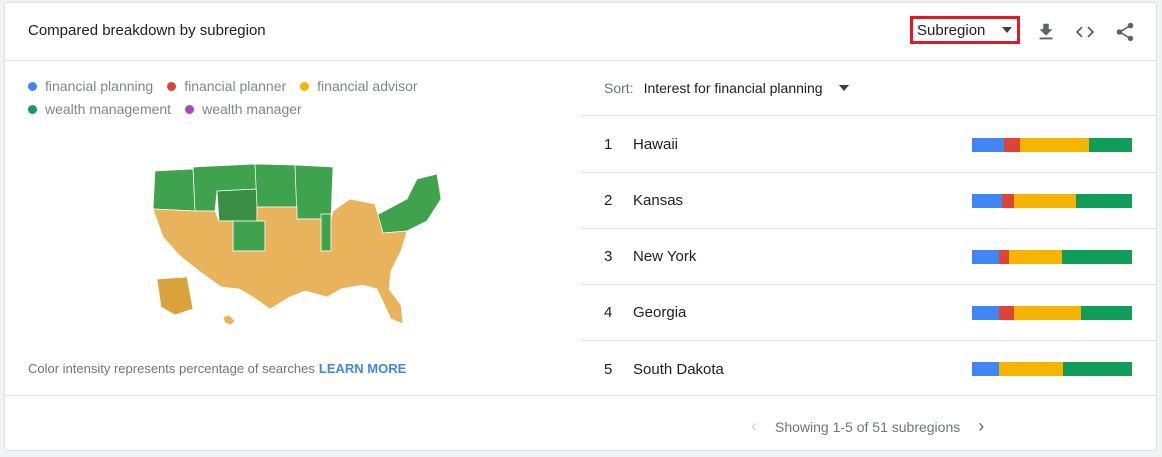 This screenshot has width=1162, height=457. Describe the element at coordinates (409, 203) in the screenshot. I see `map-region-northeast` at that location.